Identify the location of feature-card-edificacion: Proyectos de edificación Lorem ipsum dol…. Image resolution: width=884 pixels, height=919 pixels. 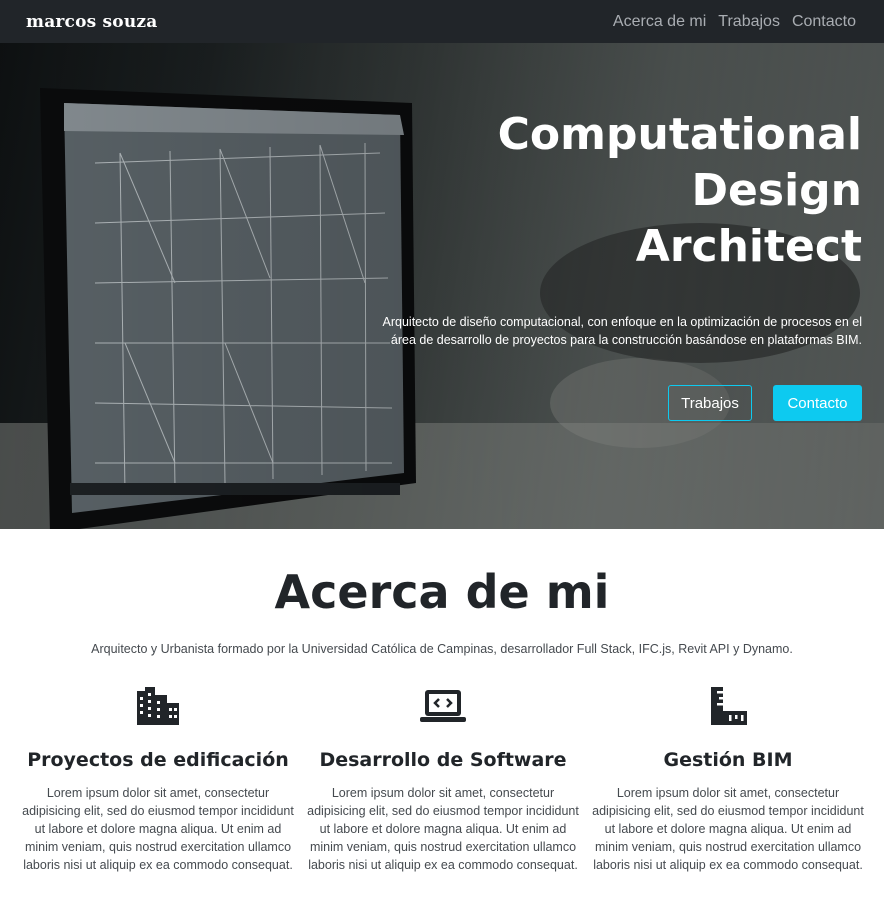
(158, 780).